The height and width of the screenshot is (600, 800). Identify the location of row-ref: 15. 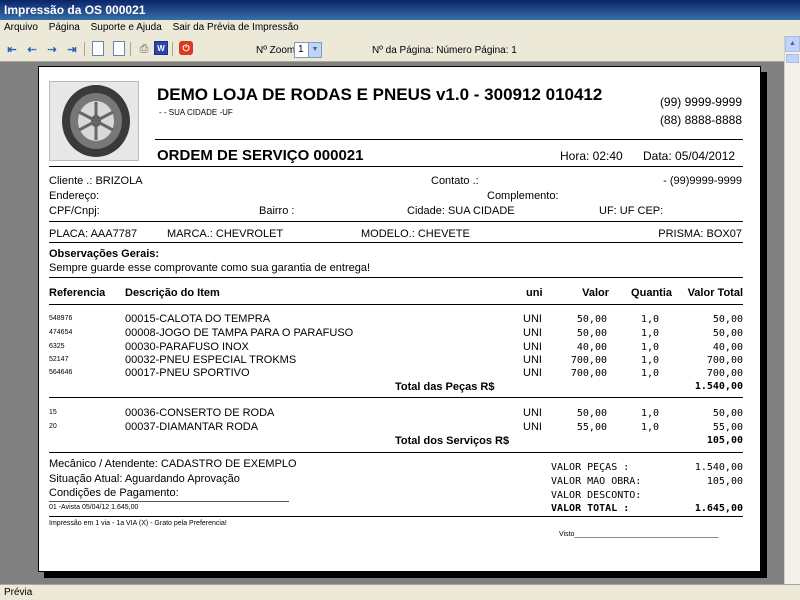
(53, 412).